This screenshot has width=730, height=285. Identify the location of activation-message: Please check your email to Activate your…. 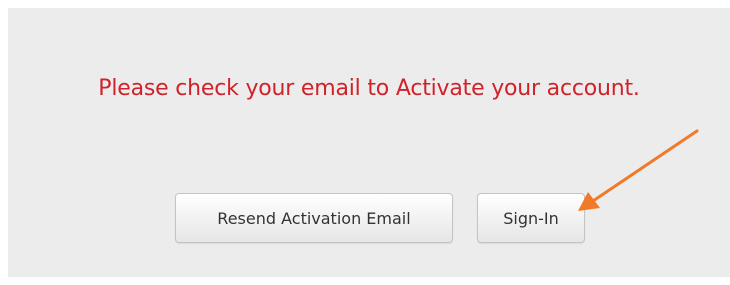
(369, 88).